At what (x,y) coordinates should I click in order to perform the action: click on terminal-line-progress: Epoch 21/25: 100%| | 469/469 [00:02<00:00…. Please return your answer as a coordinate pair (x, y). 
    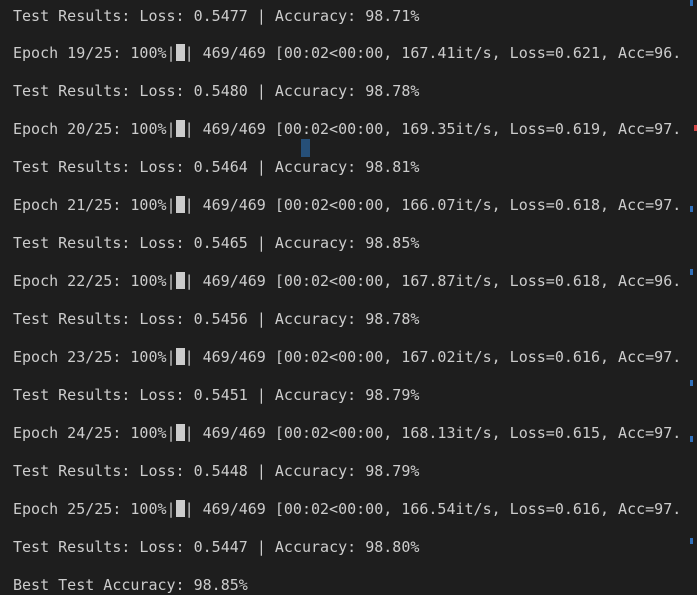
    Looking at the image, I should click on (347, 205).